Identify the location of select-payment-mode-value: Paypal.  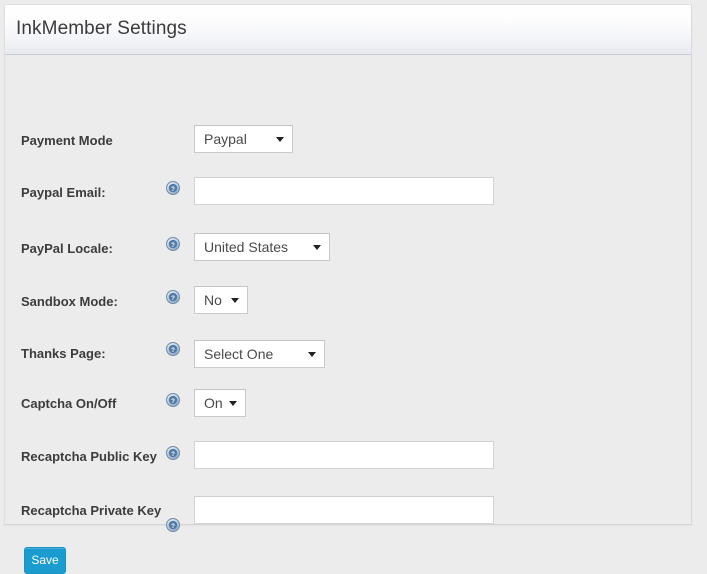
(225, 139).